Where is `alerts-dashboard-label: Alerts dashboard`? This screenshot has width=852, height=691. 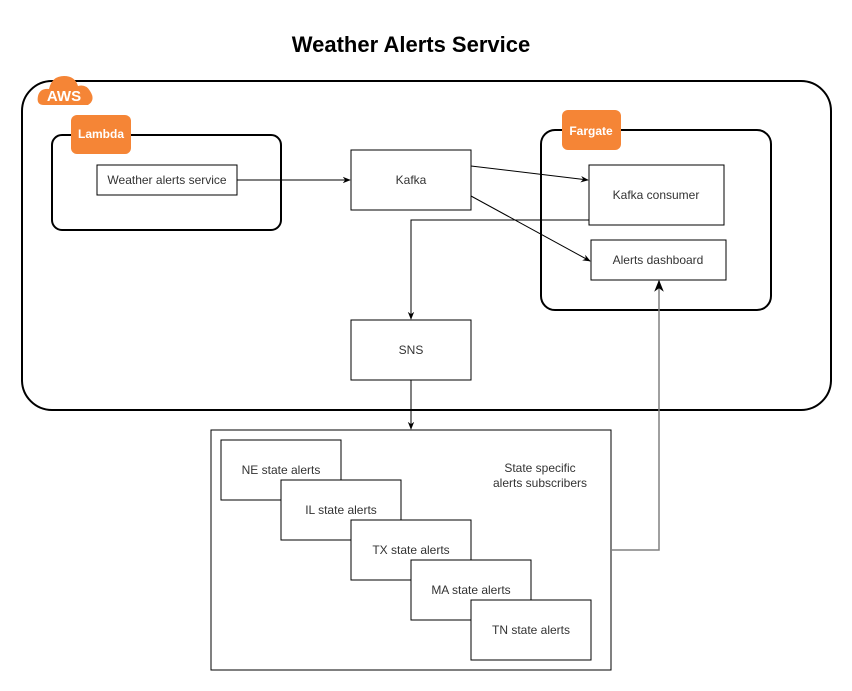 alerts-dashboard-label: Alerts dashboard is located at coordinates (658, 260).